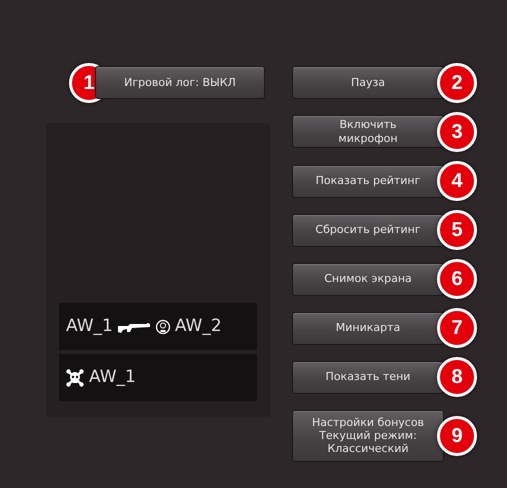 Image resolution: width=507 pixels, height=488 pixels. I want to click on rifle-icon, so click(134, 326).